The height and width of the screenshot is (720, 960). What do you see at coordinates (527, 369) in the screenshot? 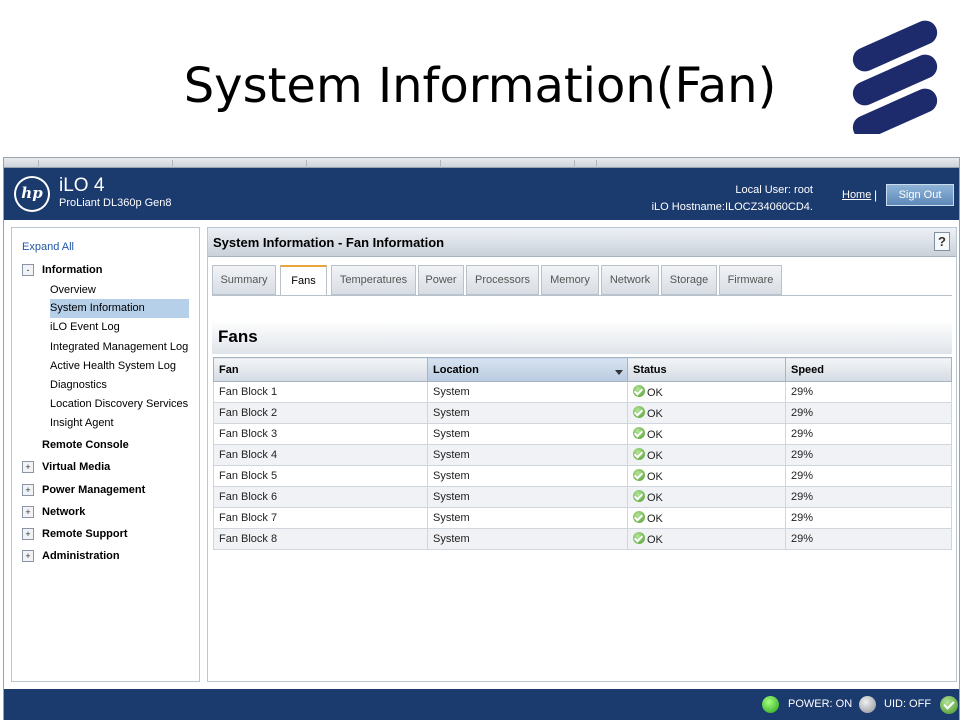
I see `column-header-location: Location` at bounding box center [527, 369].